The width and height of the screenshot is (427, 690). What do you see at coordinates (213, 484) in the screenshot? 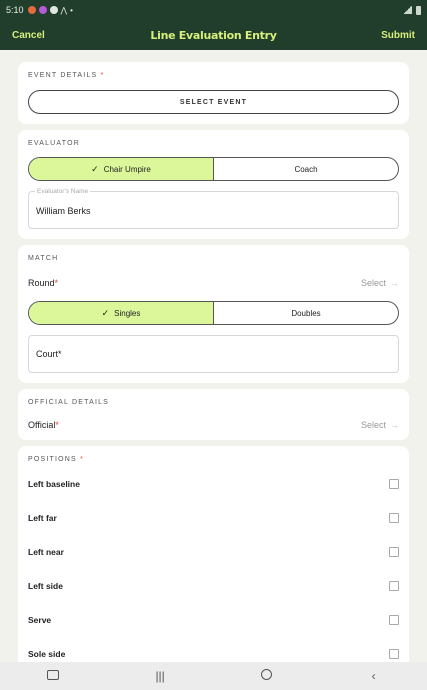
I see `position-row: Left baseline` at bounding box center [213, 484].